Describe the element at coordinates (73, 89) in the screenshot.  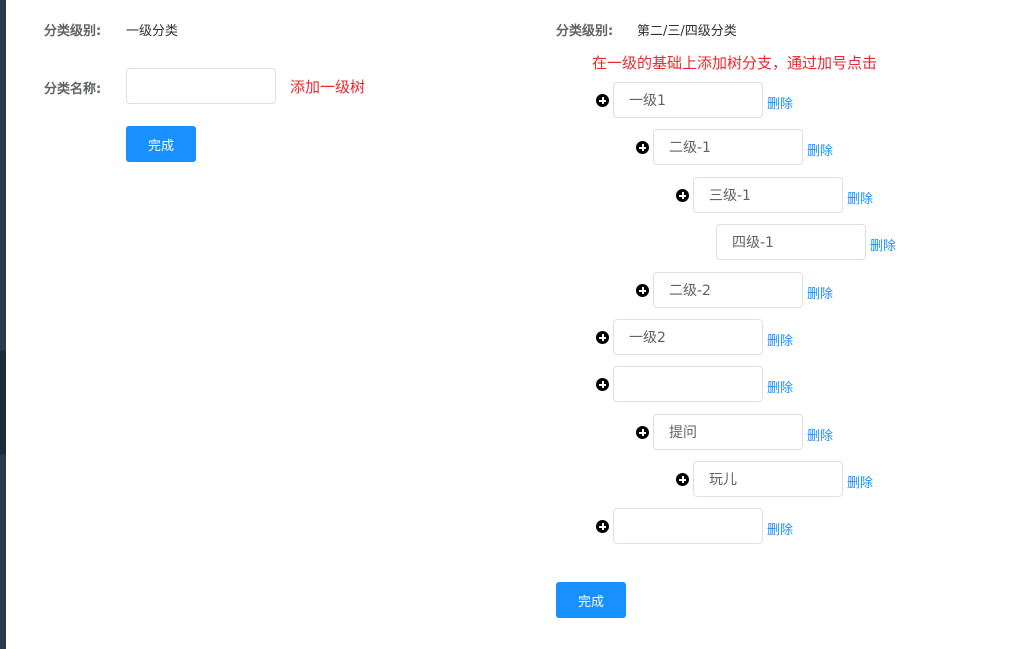
I see `name-label: 分类名称:` at that location.